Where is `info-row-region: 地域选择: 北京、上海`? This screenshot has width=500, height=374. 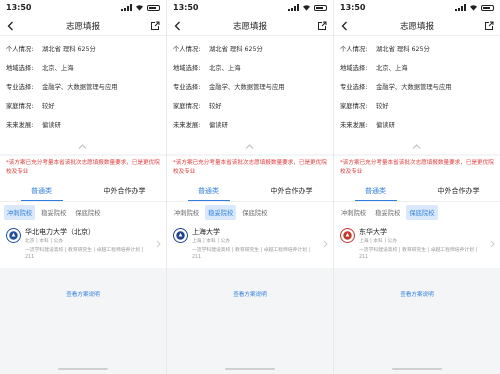
info-row-region: 地域选择: 北京、上海 is located at coordinates (250, 67).